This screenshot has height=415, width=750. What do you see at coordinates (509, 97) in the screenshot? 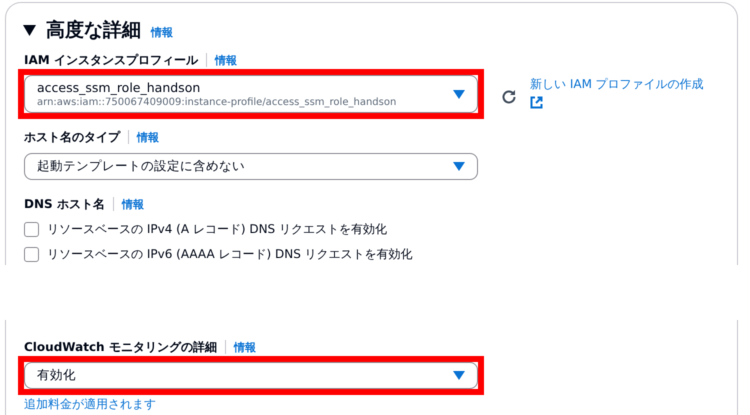
I see `refresh-icon` at bounding box center [509, 97].